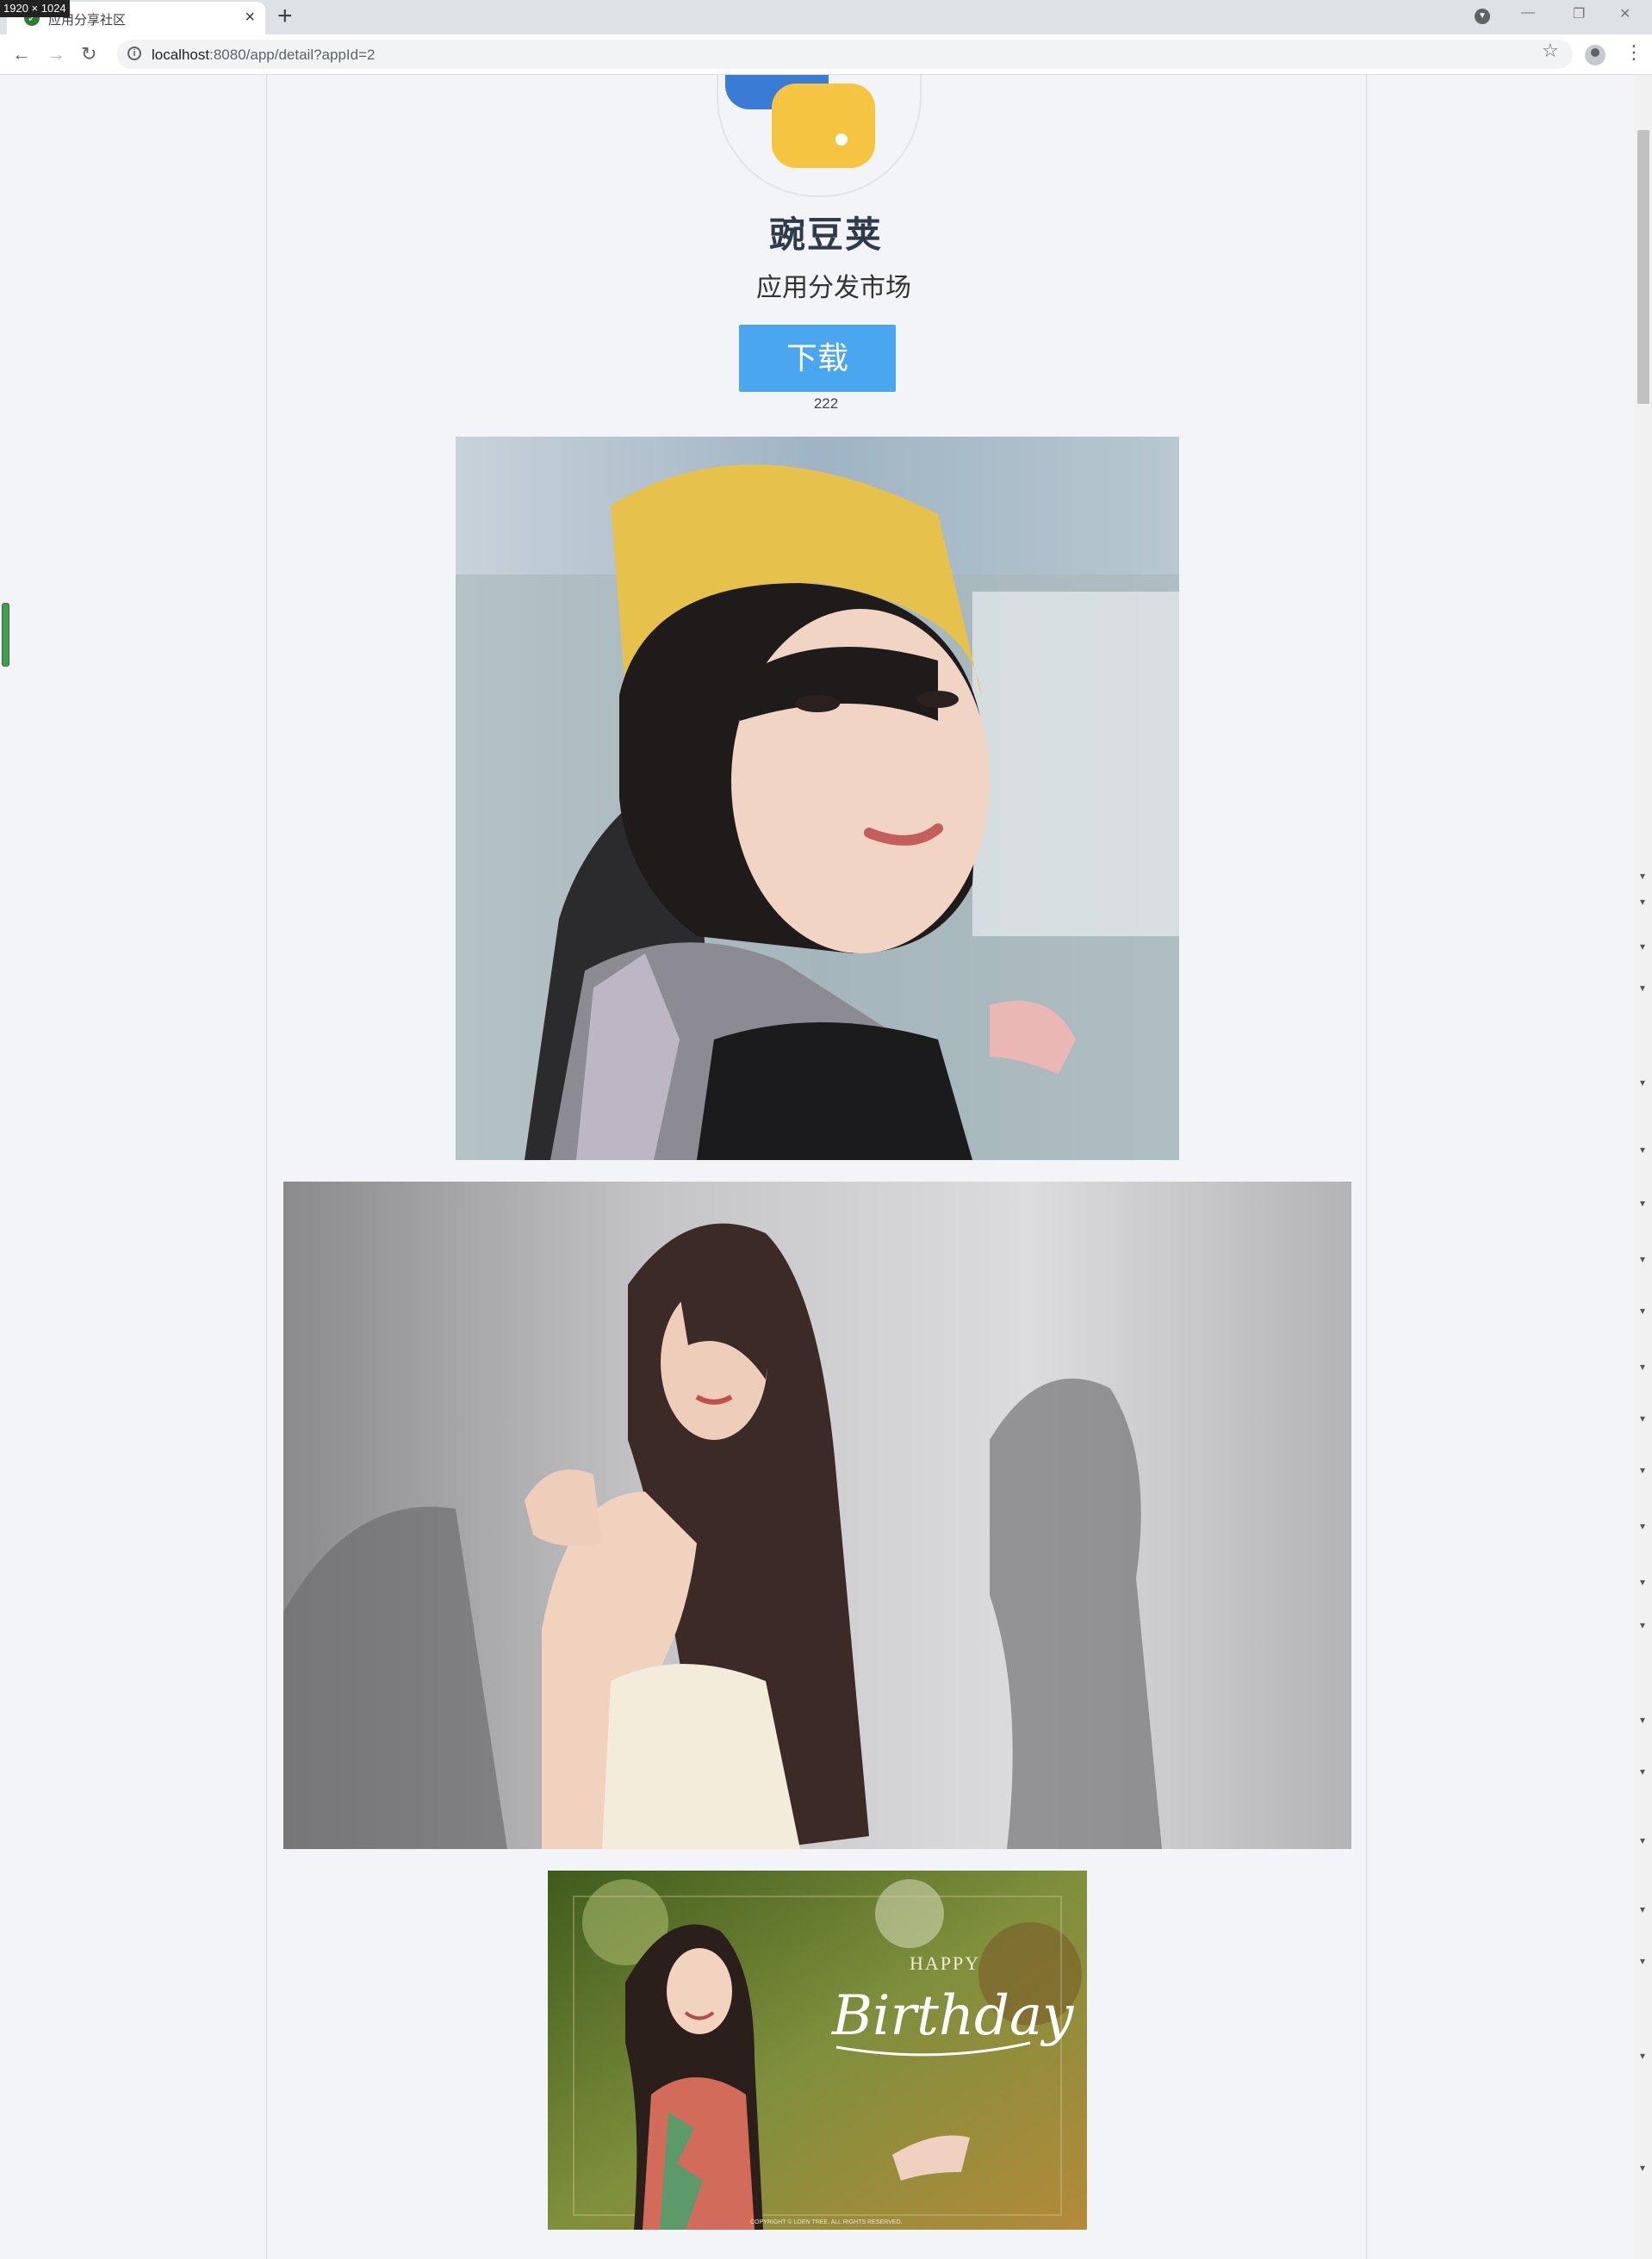 This screenshot has height=2259, width=1652. I want to click on bookmark-star-icon: ☆, so click(1550, 51).